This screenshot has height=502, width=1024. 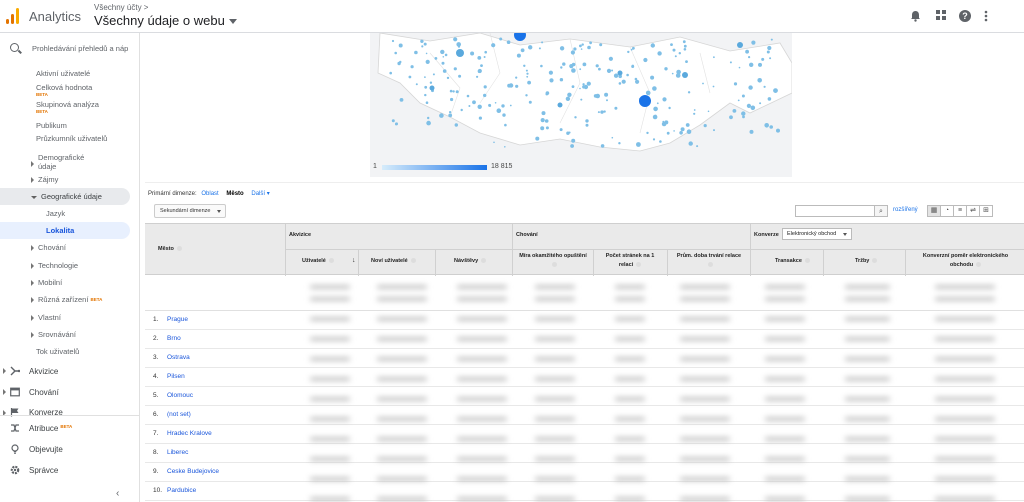 I want to click on sort-desc-icon: ↓, so click(x=354, y=260).